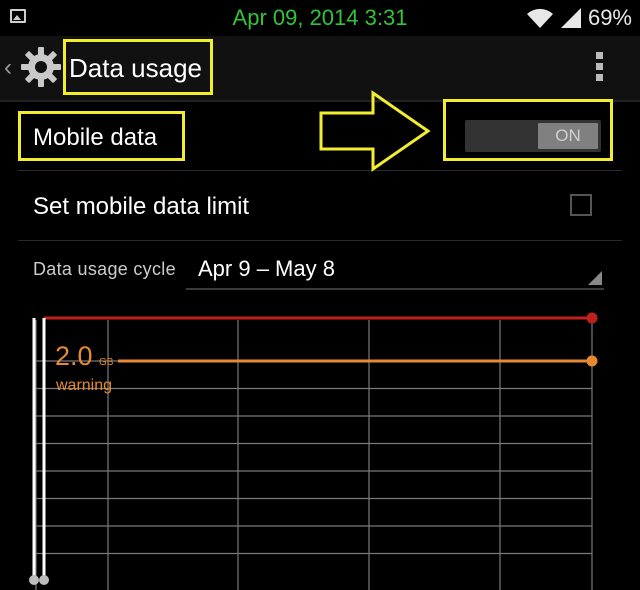 The width and height of the screenshot is (640, 590). What do you see at coordinates (600, 69) in the screenshot?
I see `overflow-menu-icon` at bounding box center [600, 69].